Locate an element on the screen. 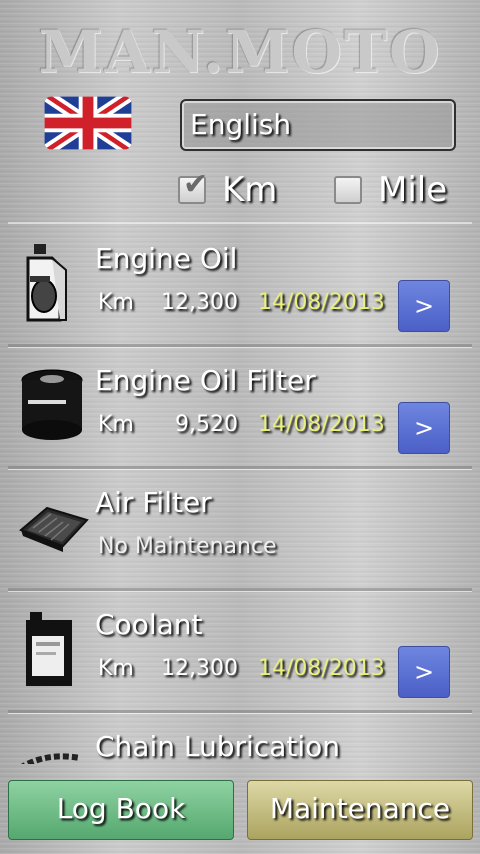 This screenshot has width=480, height=854. maintenance-button: Maintenance is located at coordinates (360, 810).